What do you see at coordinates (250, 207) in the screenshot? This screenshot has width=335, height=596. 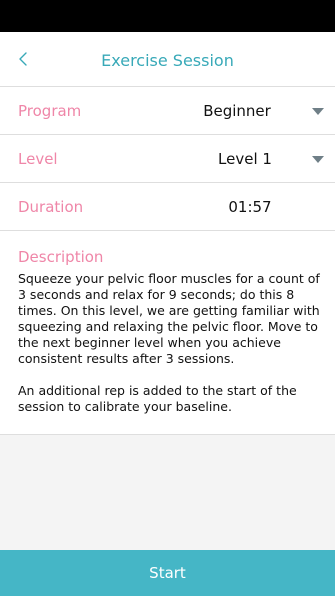 I see `duration-value: 01:57` at bounding box center [250, 207].